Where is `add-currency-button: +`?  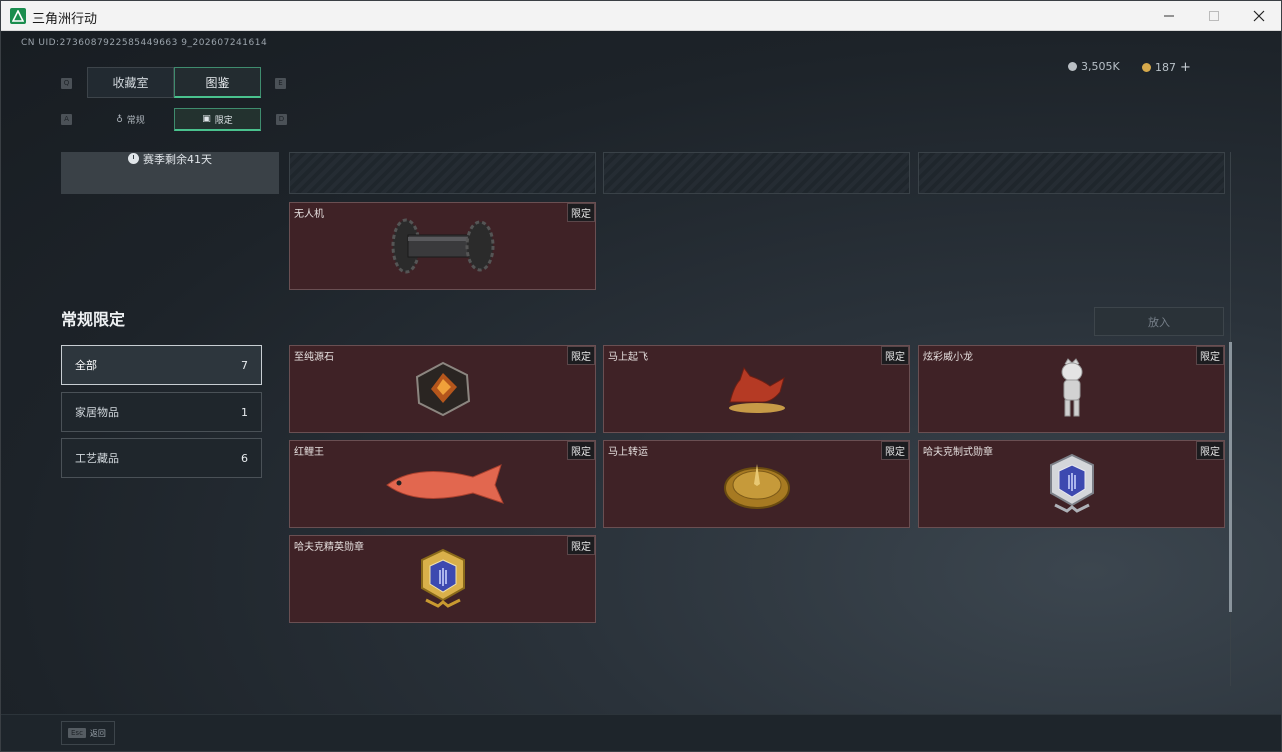 add-currency-button: + is located at coordinates (1185, 67).